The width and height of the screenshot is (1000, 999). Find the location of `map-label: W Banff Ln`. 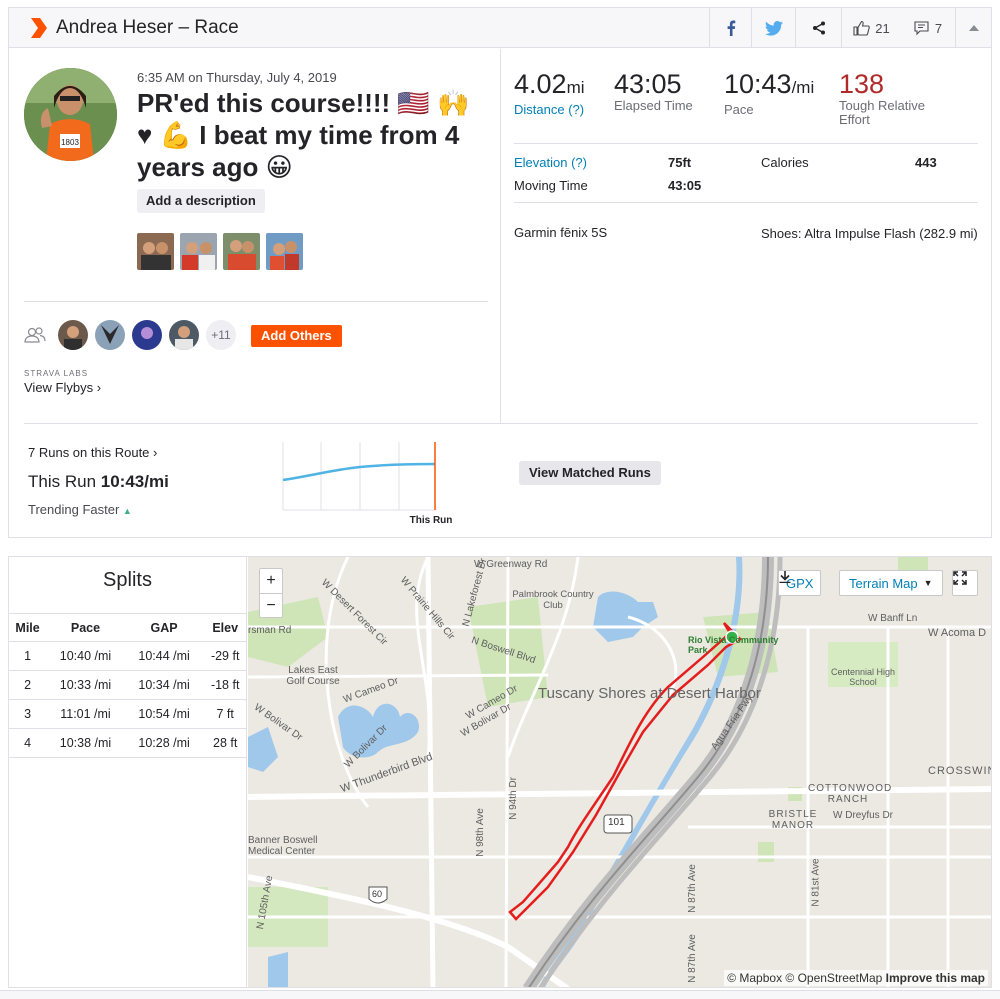

map-label: W Banff Ln is located at coordinates (893, 618).